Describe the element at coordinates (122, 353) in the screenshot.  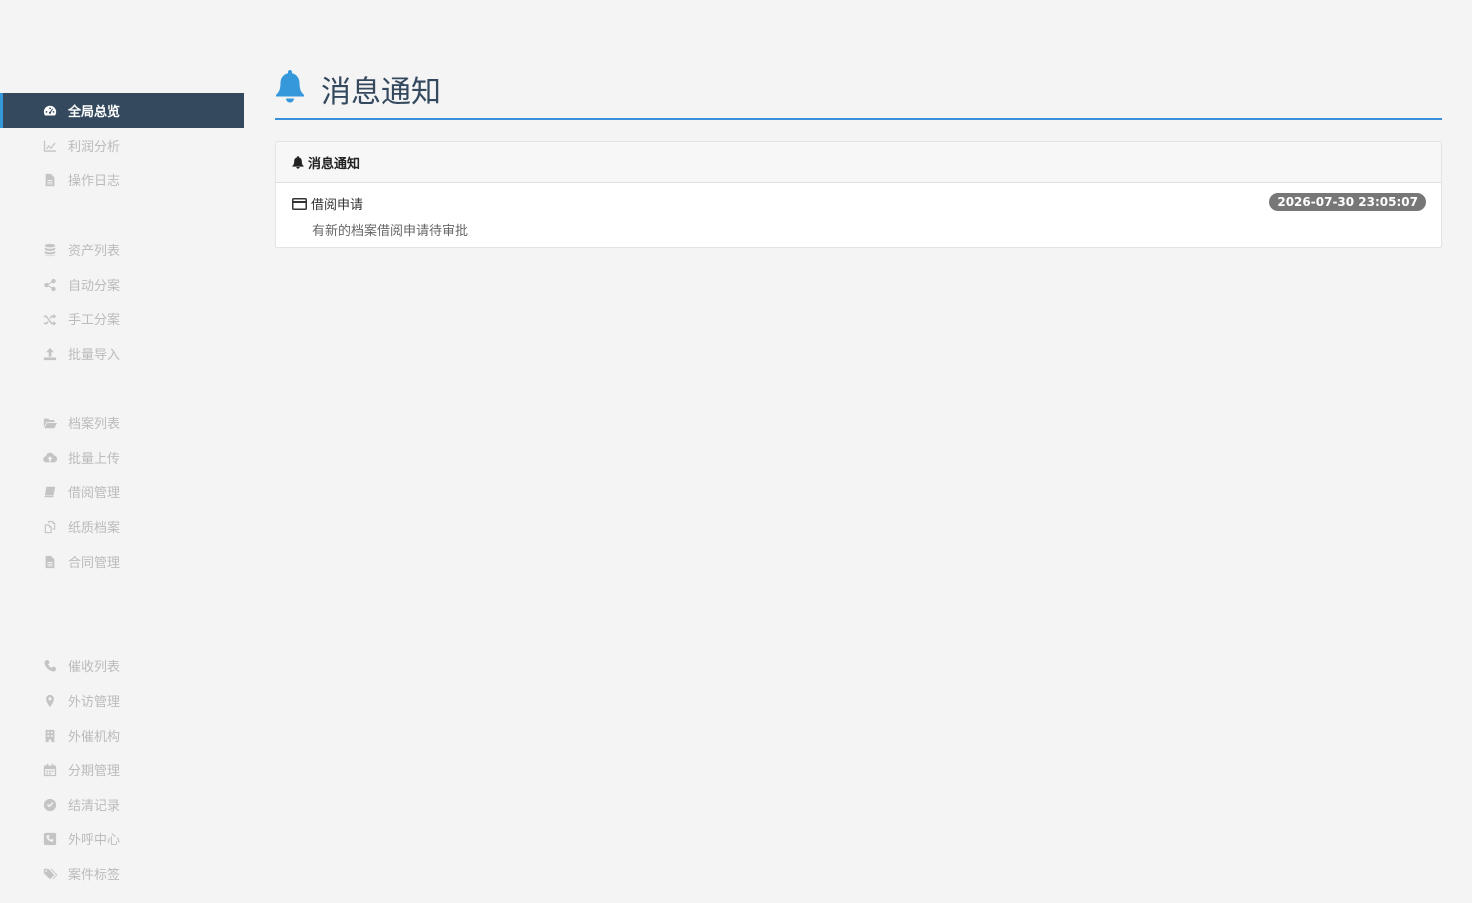
I see `sidebar-item-batch-import: 批量导入` at that location.